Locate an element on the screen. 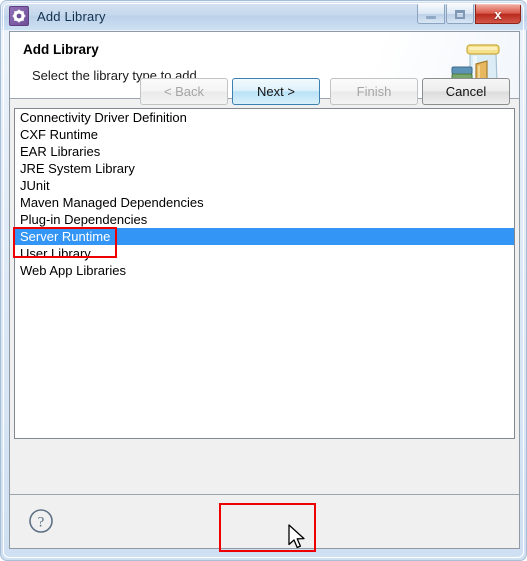  back-button-label: < Back is located at coordinates (184, 91).